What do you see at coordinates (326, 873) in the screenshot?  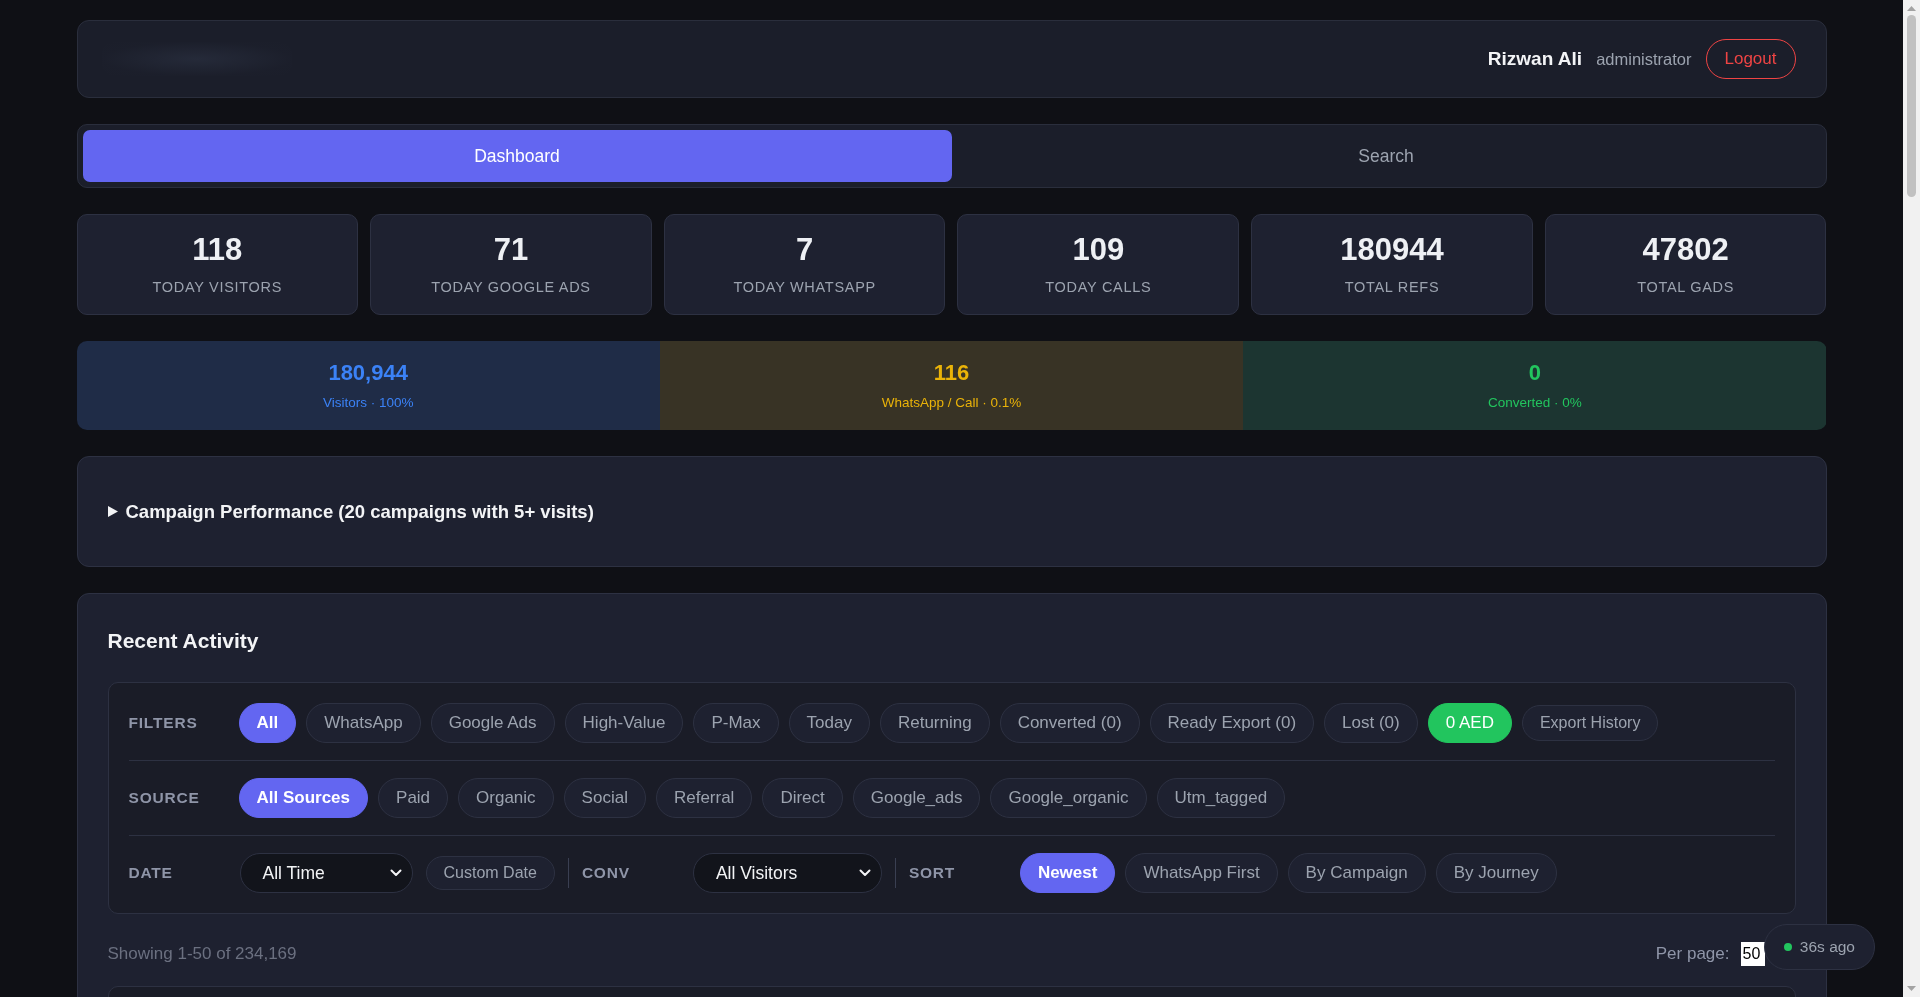 I see `date-select: All Time` at bounding box center [326, 873].